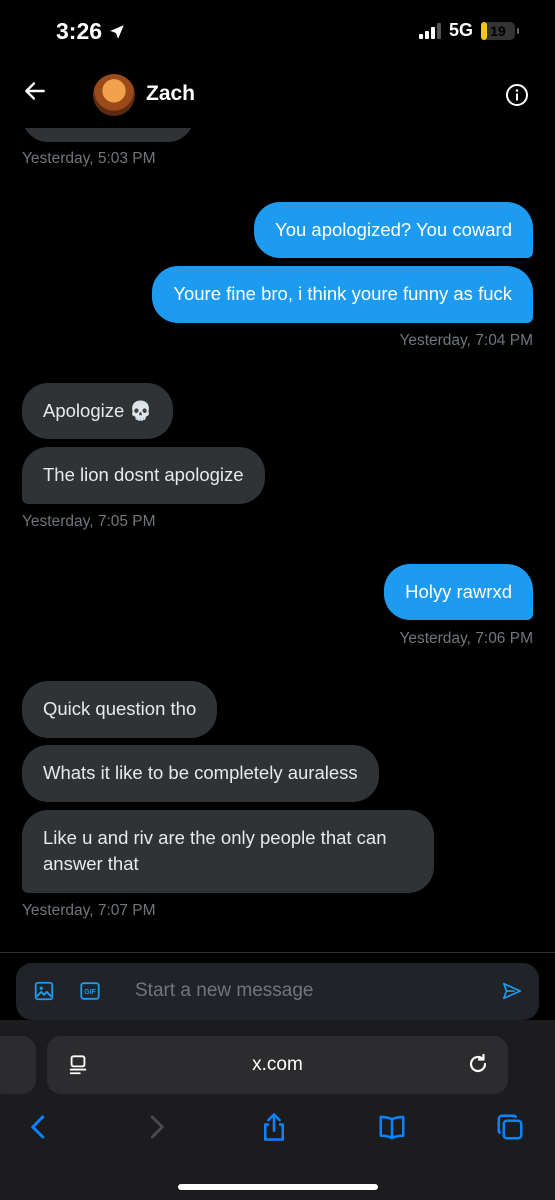 The image size is (555, 1200). What do you see at coordinates (117, 31) in the screenshot?
I see `location-arrow-icon` at bounding box center [117, 31].